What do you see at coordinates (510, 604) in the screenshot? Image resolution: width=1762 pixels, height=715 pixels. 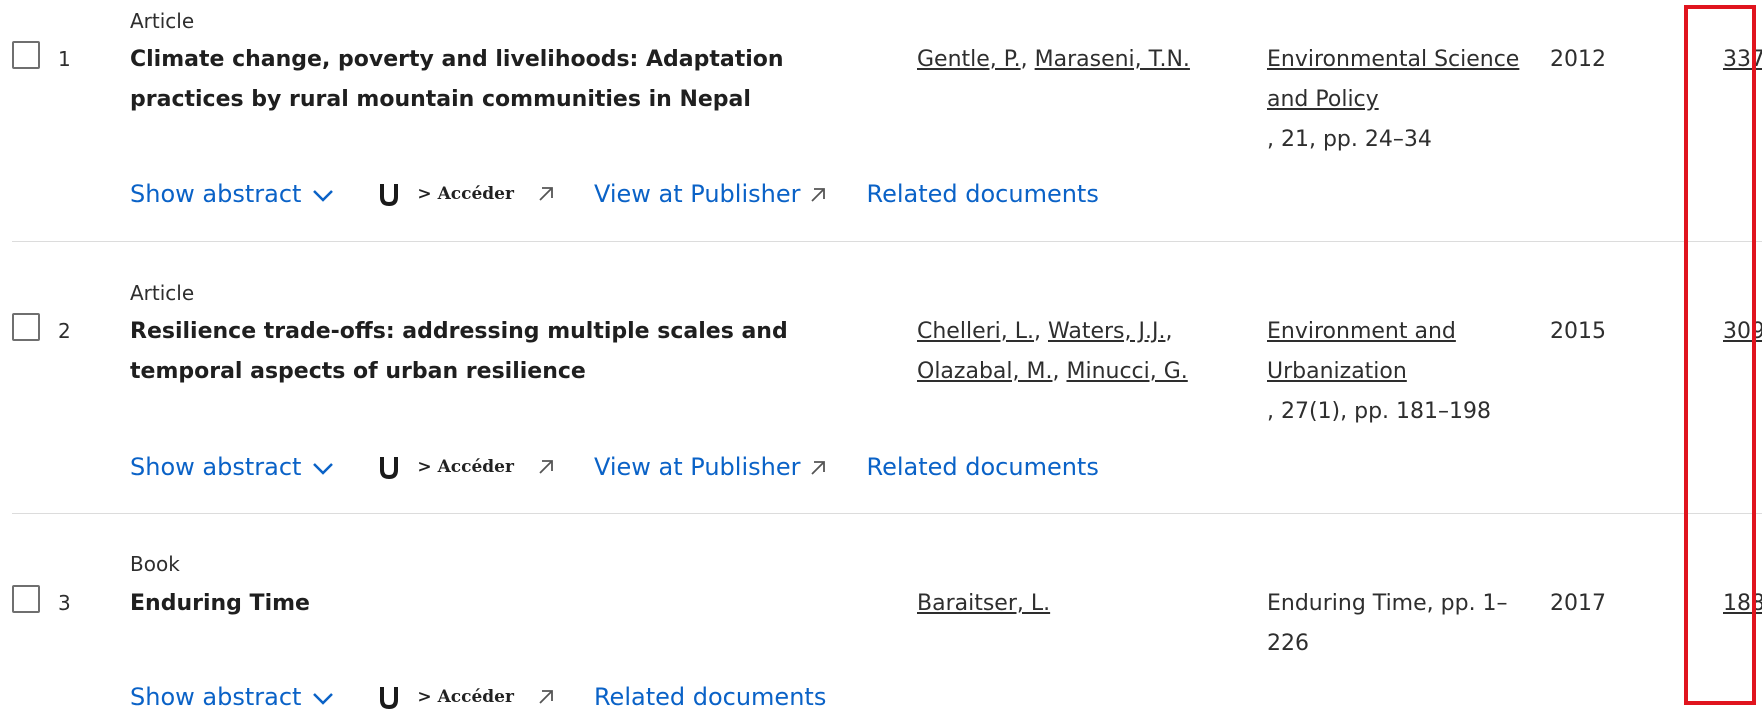 I see `document-title: Enduring Time` at bounding box center [510, 604].